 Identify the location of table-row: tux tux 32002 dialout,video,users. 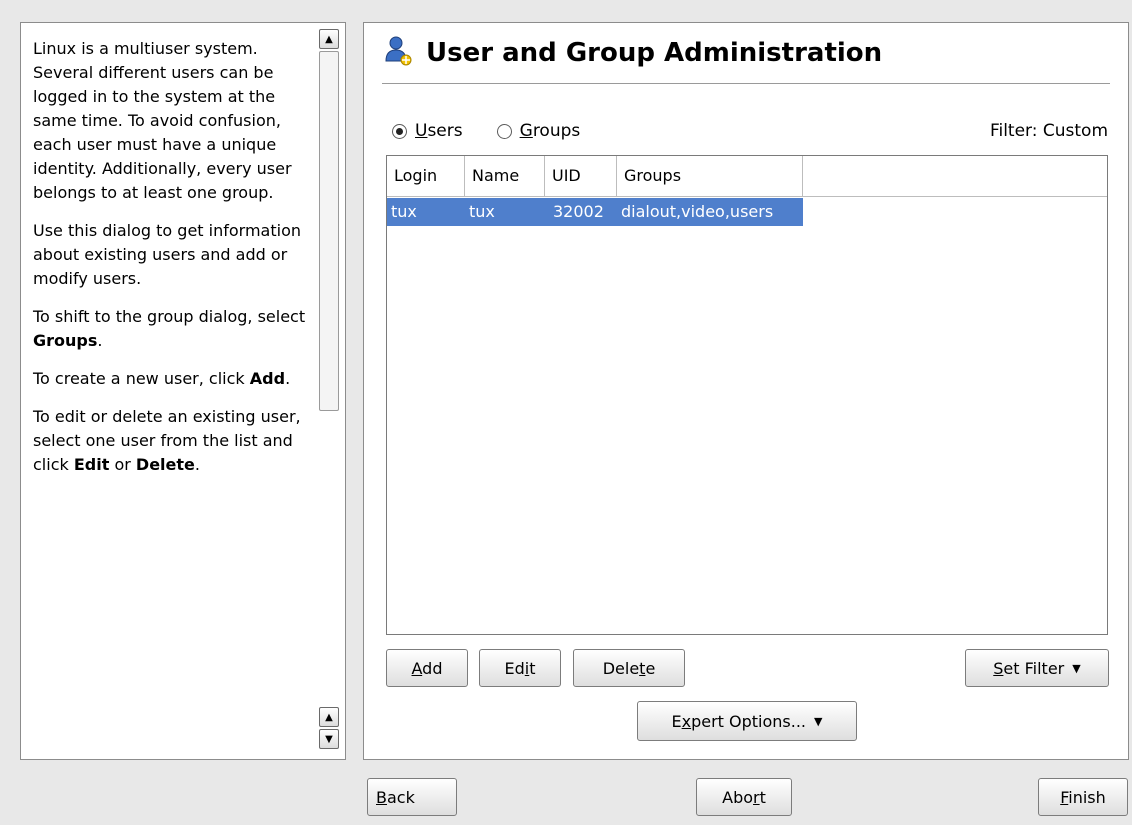
(595, 212).